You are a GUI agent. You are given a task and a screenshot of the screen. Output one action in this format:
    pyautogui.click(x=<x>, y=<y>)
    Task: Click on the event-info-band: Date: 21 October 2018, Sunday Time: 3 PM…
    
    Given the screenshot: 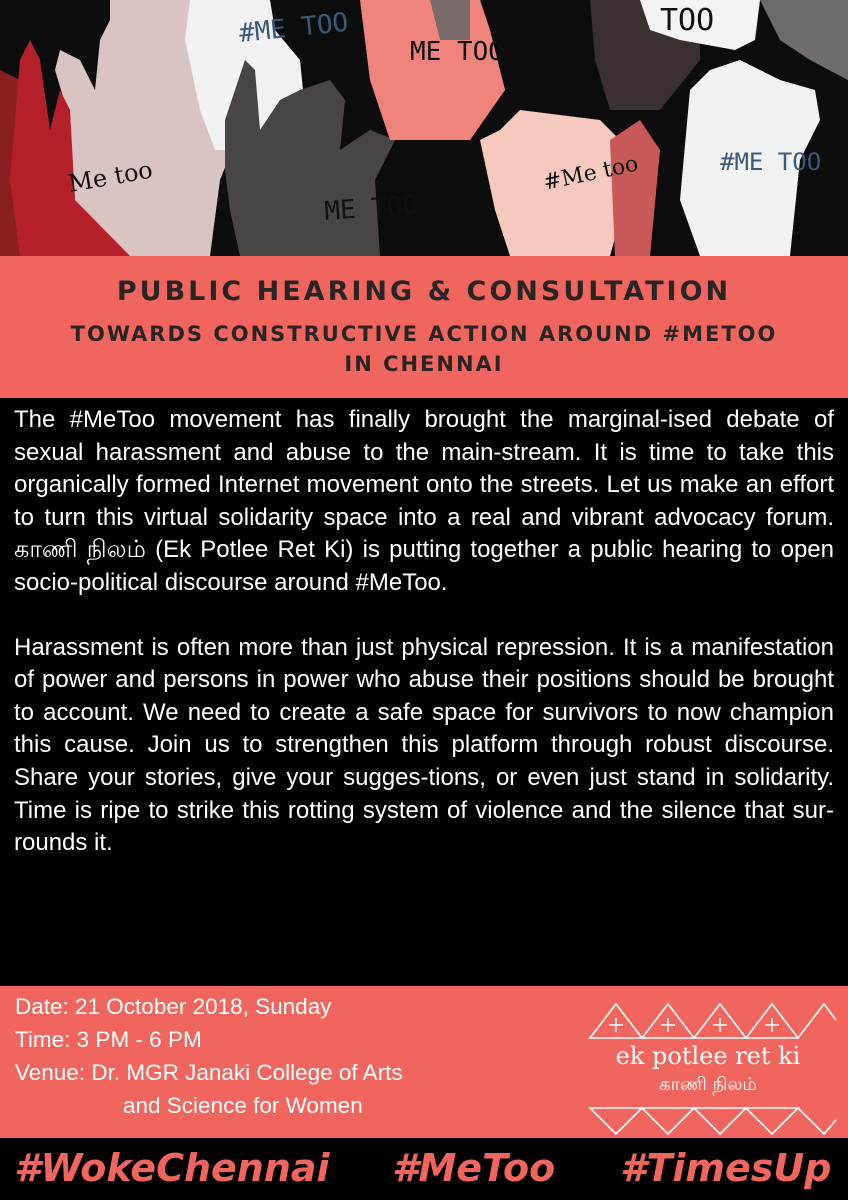 What is the action you would take?
    pyautogui.click(x=424, y=1062)
    